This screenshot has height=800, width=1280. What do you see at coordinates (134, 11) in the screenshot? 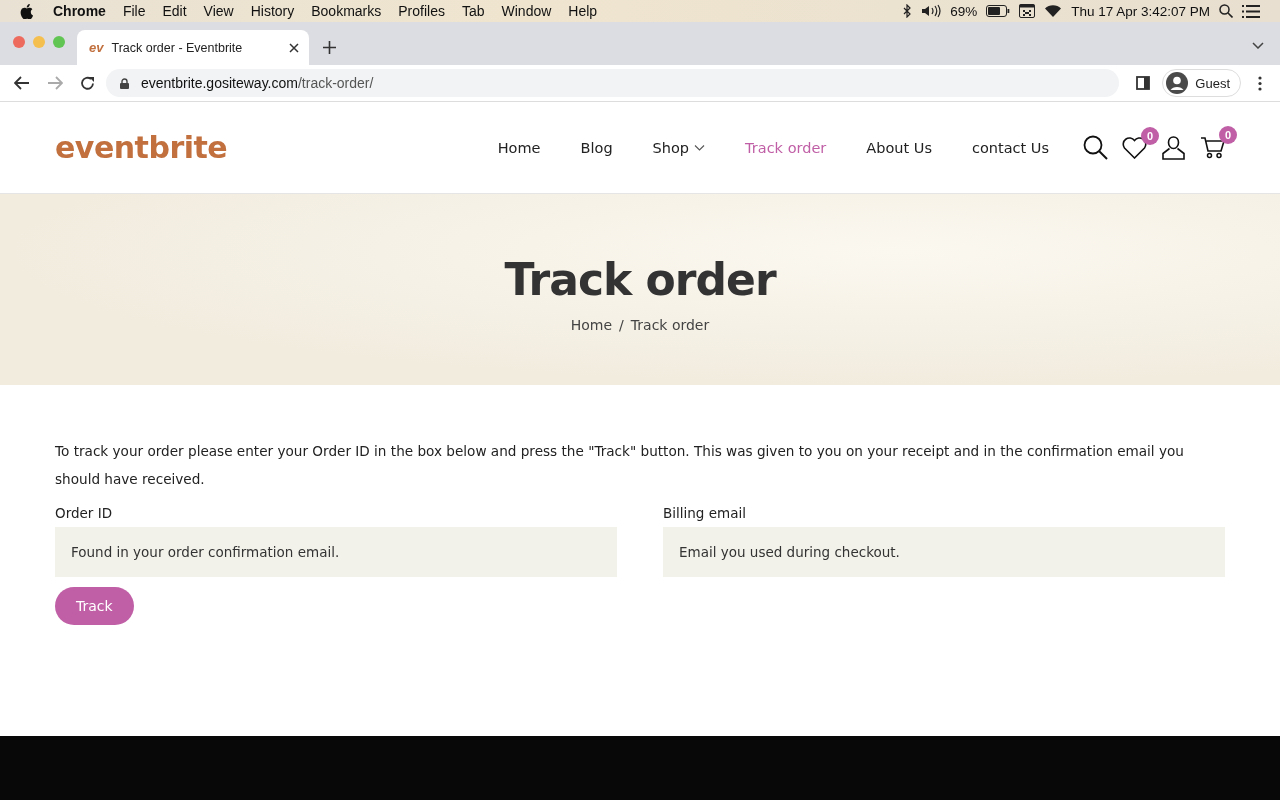
I see `menu-item: File` at bounding box center [134, 11].